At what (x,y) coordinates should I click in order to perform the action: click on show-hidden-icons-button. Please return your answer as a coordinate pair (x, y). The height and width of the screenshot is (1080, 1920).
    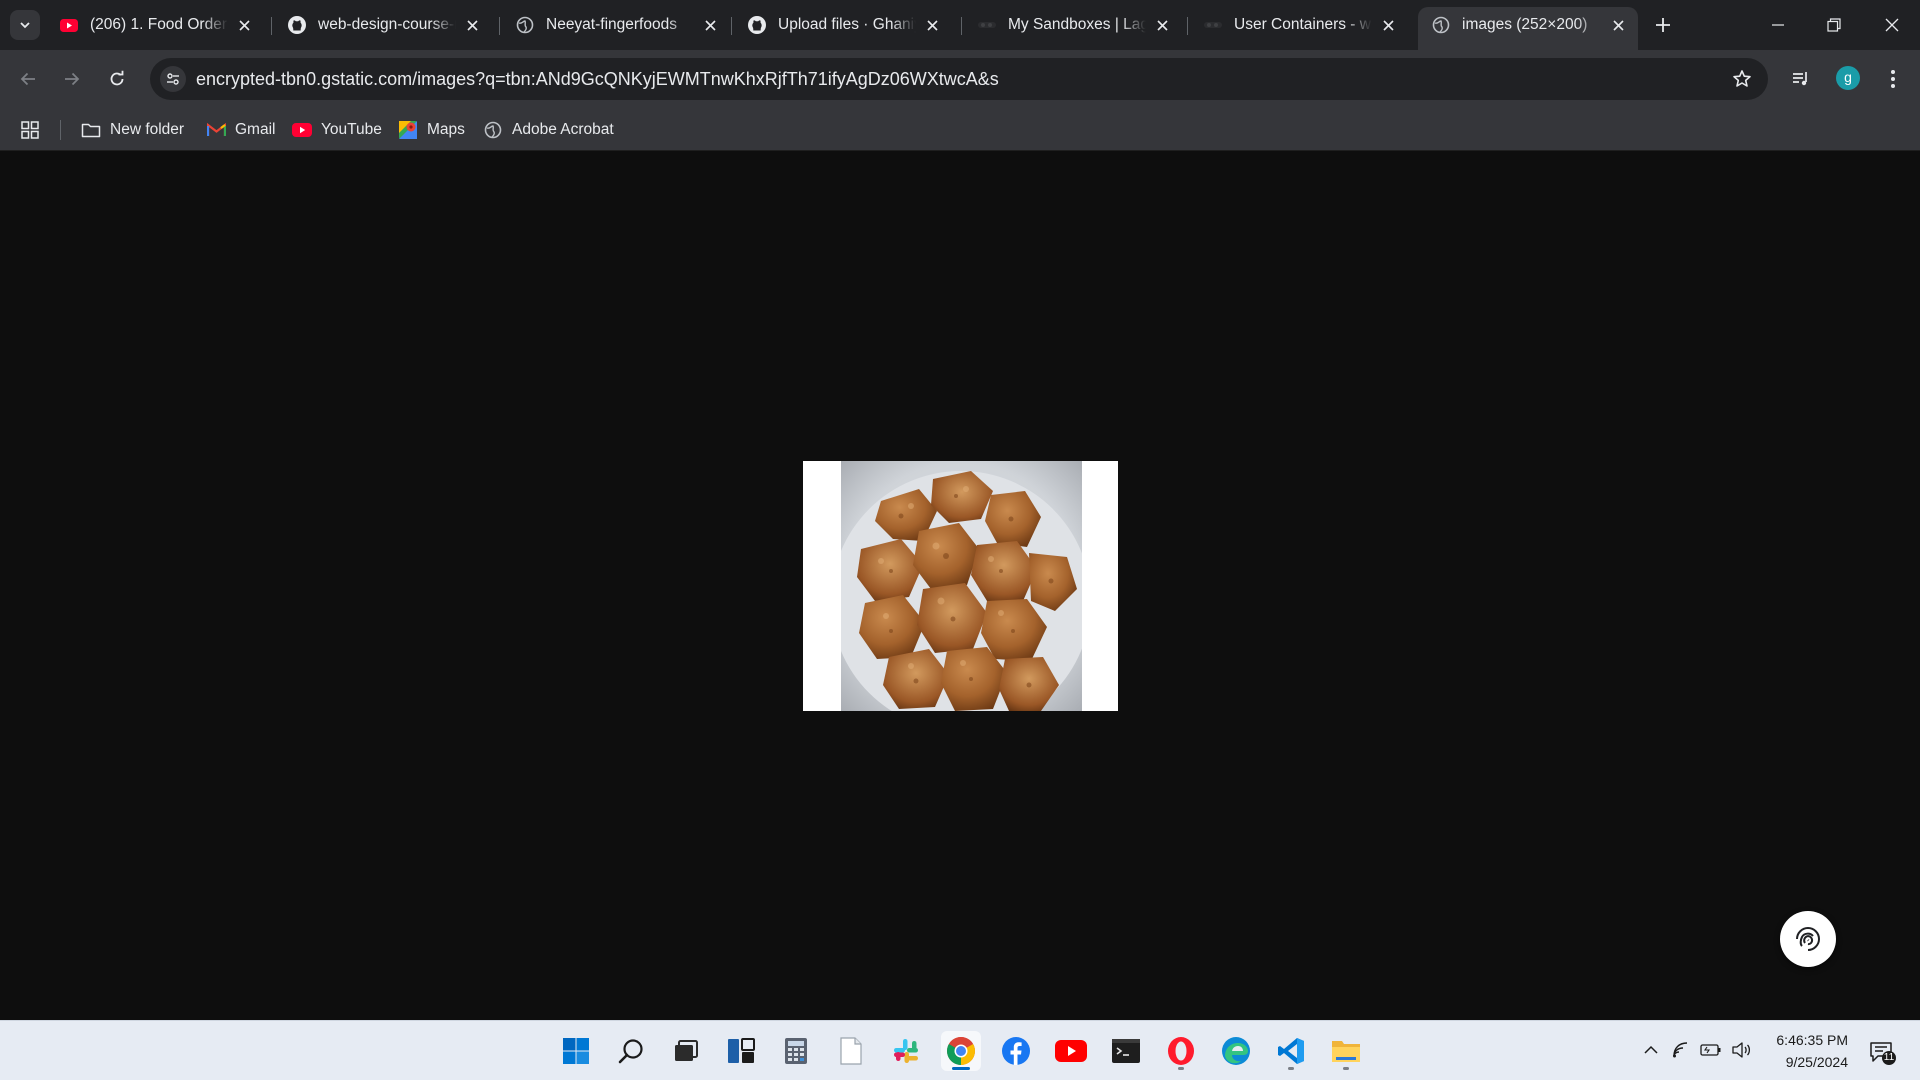
    Looking at the image, I should click on (1651, 1050).